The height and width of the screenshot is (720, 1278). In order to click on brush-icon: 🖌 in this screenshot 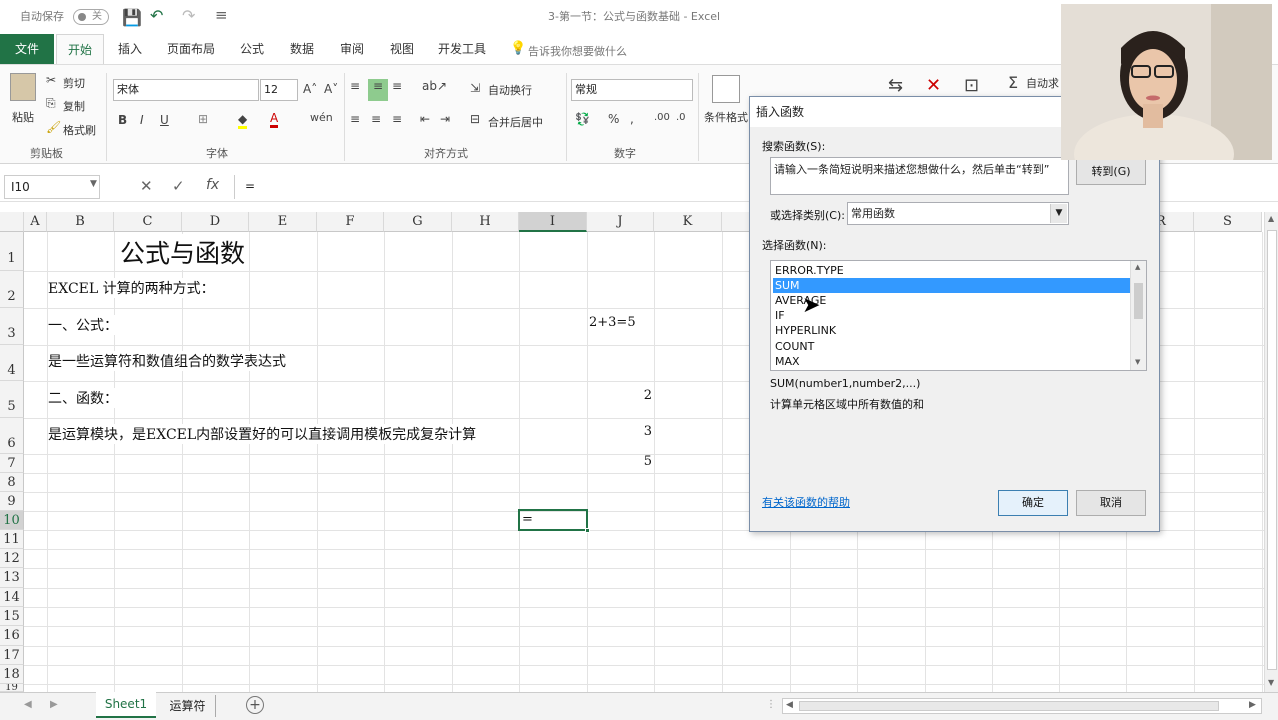, I will do `click(53, 127)`.